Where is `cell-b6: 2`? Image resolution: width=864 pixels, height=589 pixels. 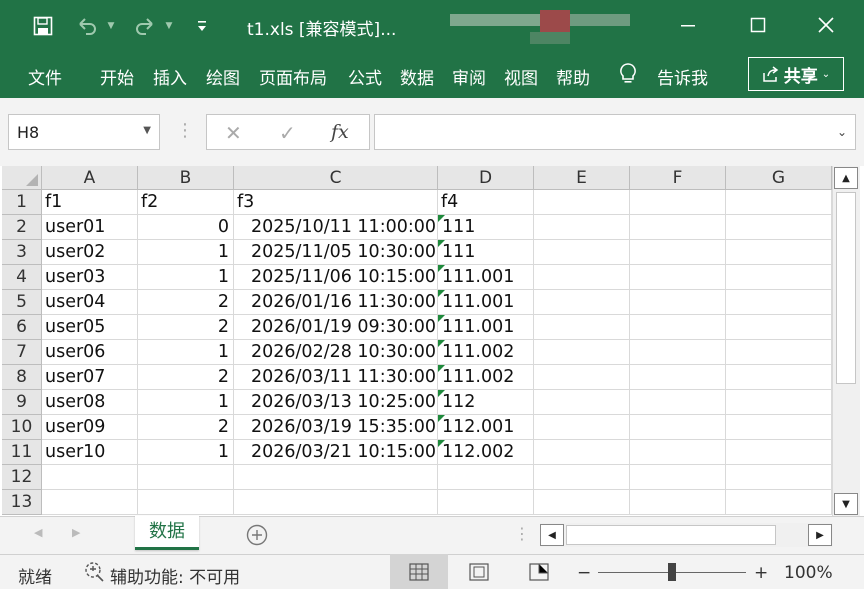 cell-b6: 2 is located at coordinates (186, 327).